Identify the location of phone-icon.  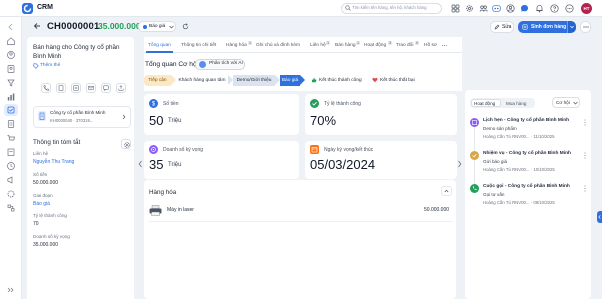
(46, 88).